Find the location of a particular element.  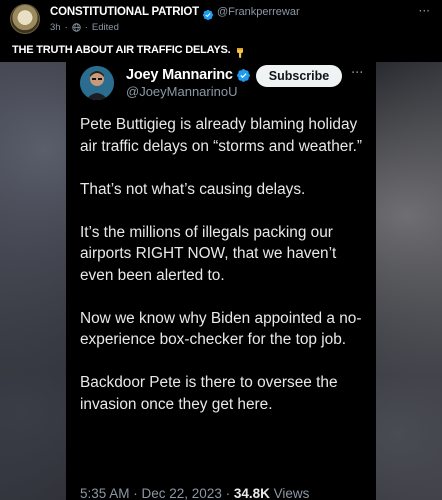

post-text-content: THE TRUTH ABOUT AIR TRAFFIC DELAYS. is located at coordinates (121, 50).